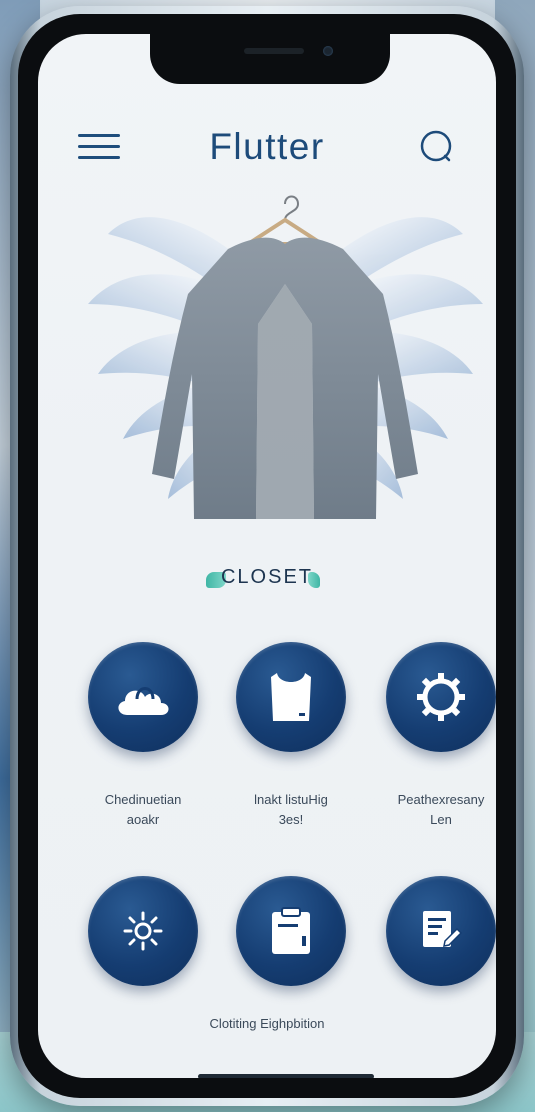  What do you see at coordinates (270, 59) in the screenshot?
I see `notch` at bounding box center [270, 59].